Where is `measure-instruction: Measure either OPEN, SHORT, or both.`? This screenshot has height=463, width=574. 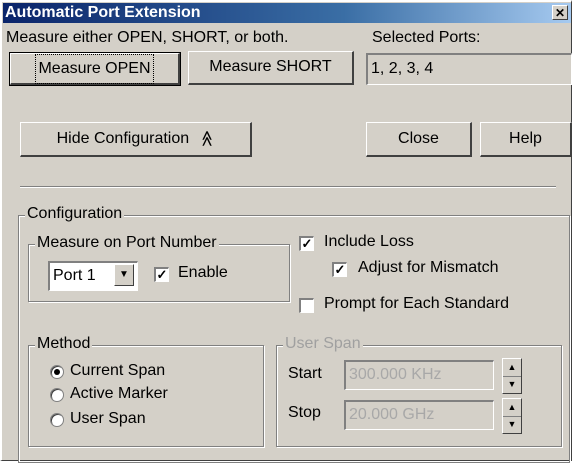
measure-instruction: Measure either OPEN, SHORT, or both. is located at coordinates (147, 37).